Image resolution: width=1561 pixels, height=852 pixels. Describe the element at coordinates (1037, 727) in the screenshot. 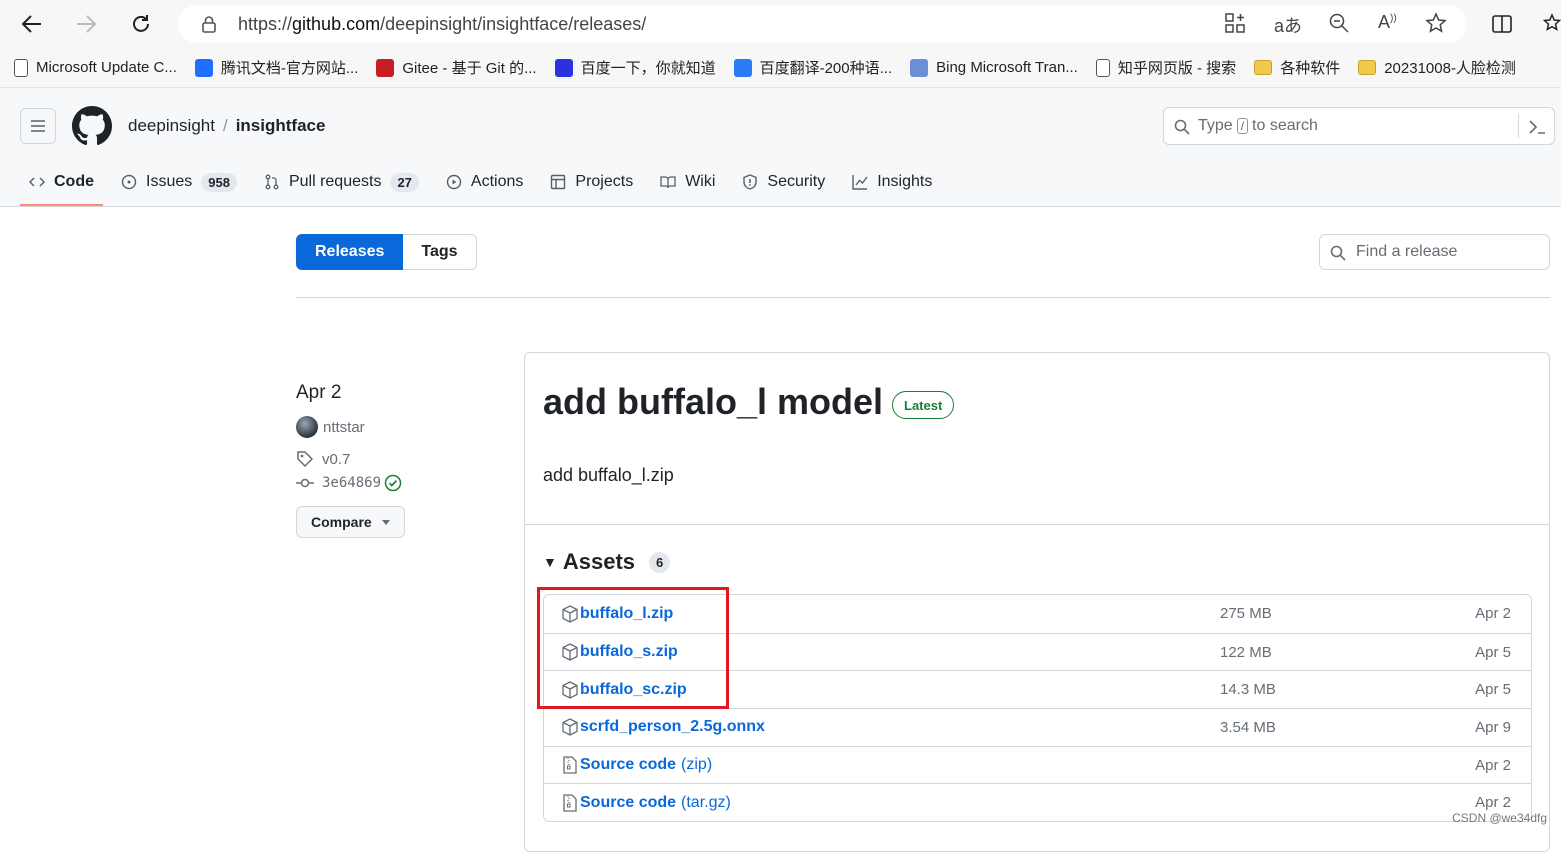

I see `asset-row: scrfd_person_2.5g.onnx3.54 MBApr 9` at that location.